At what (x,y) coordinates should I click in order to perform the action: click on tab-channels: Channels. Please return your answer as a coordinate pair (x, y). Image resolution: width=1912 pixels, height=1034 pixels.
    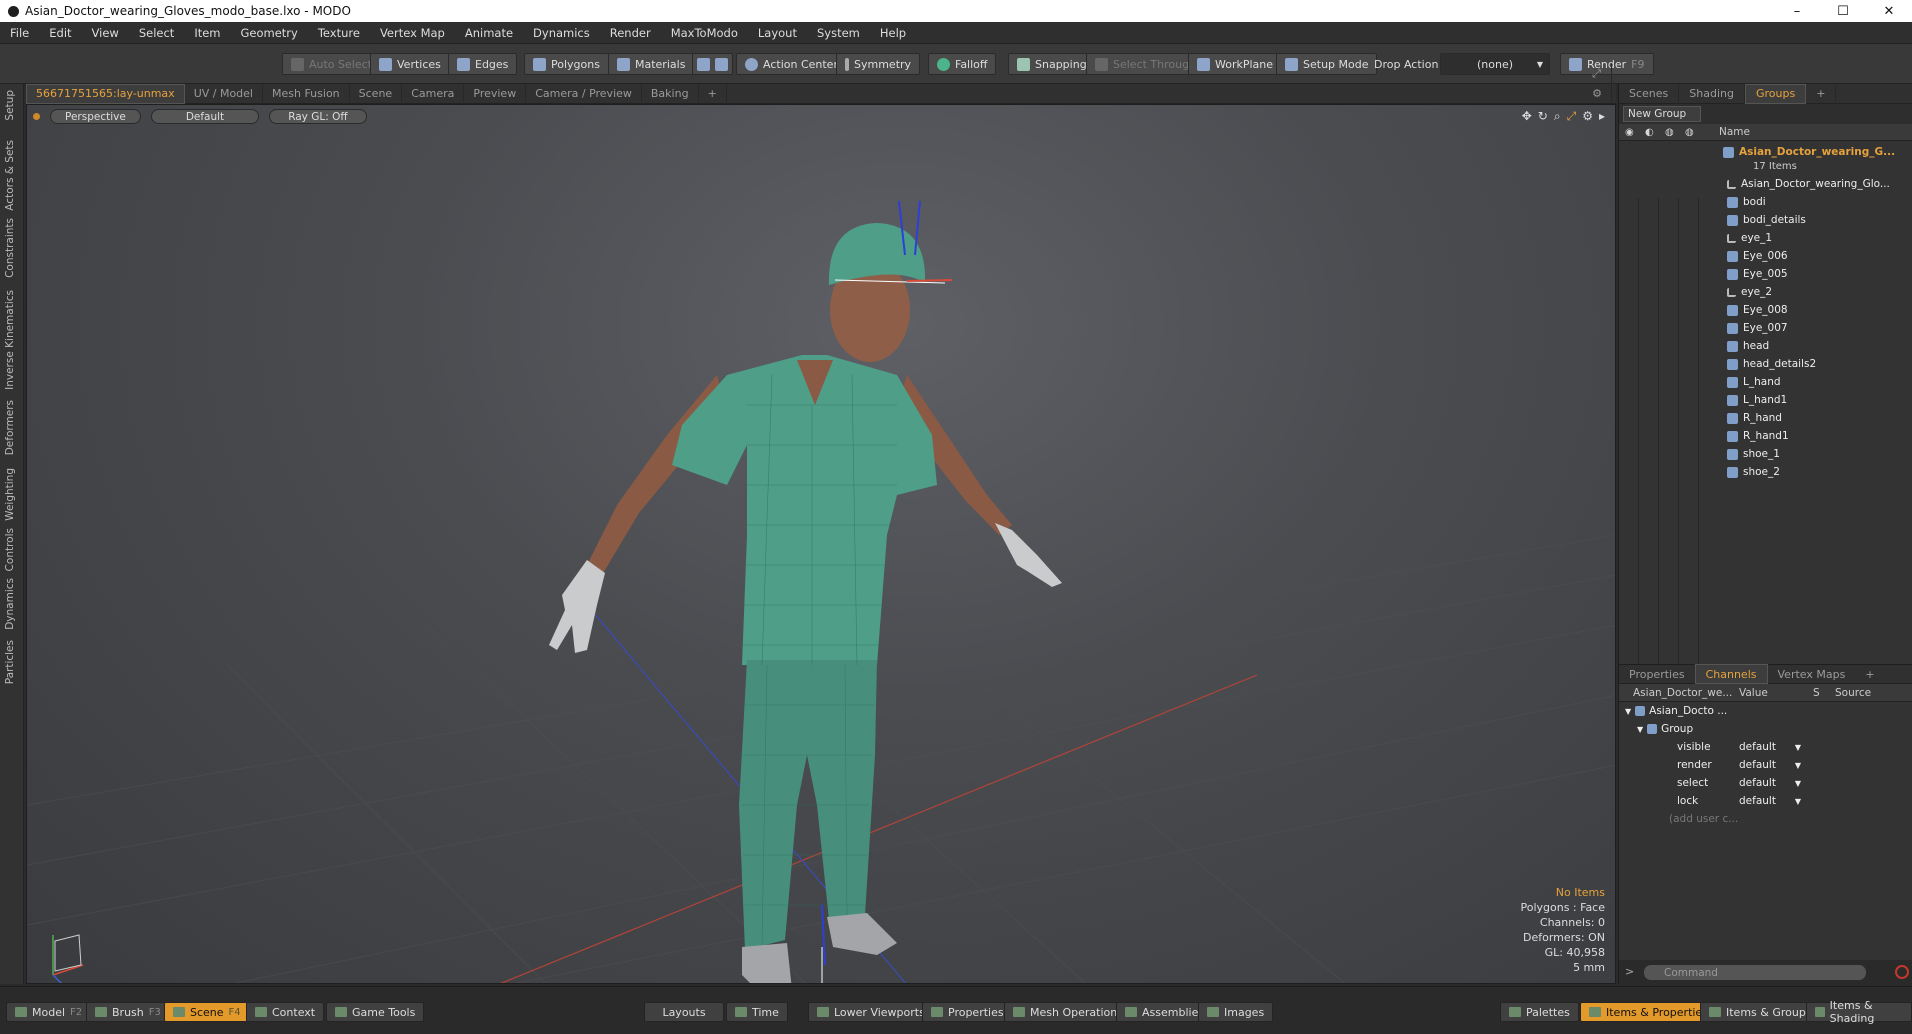
    Looking at the image, I should click on (1731, 674).